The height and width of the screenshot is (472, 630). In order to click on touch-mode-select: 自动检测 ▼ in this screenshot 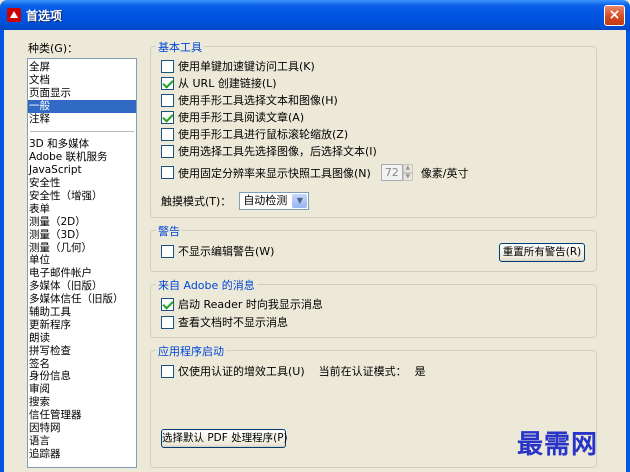, I will do `click(274, 201)`.